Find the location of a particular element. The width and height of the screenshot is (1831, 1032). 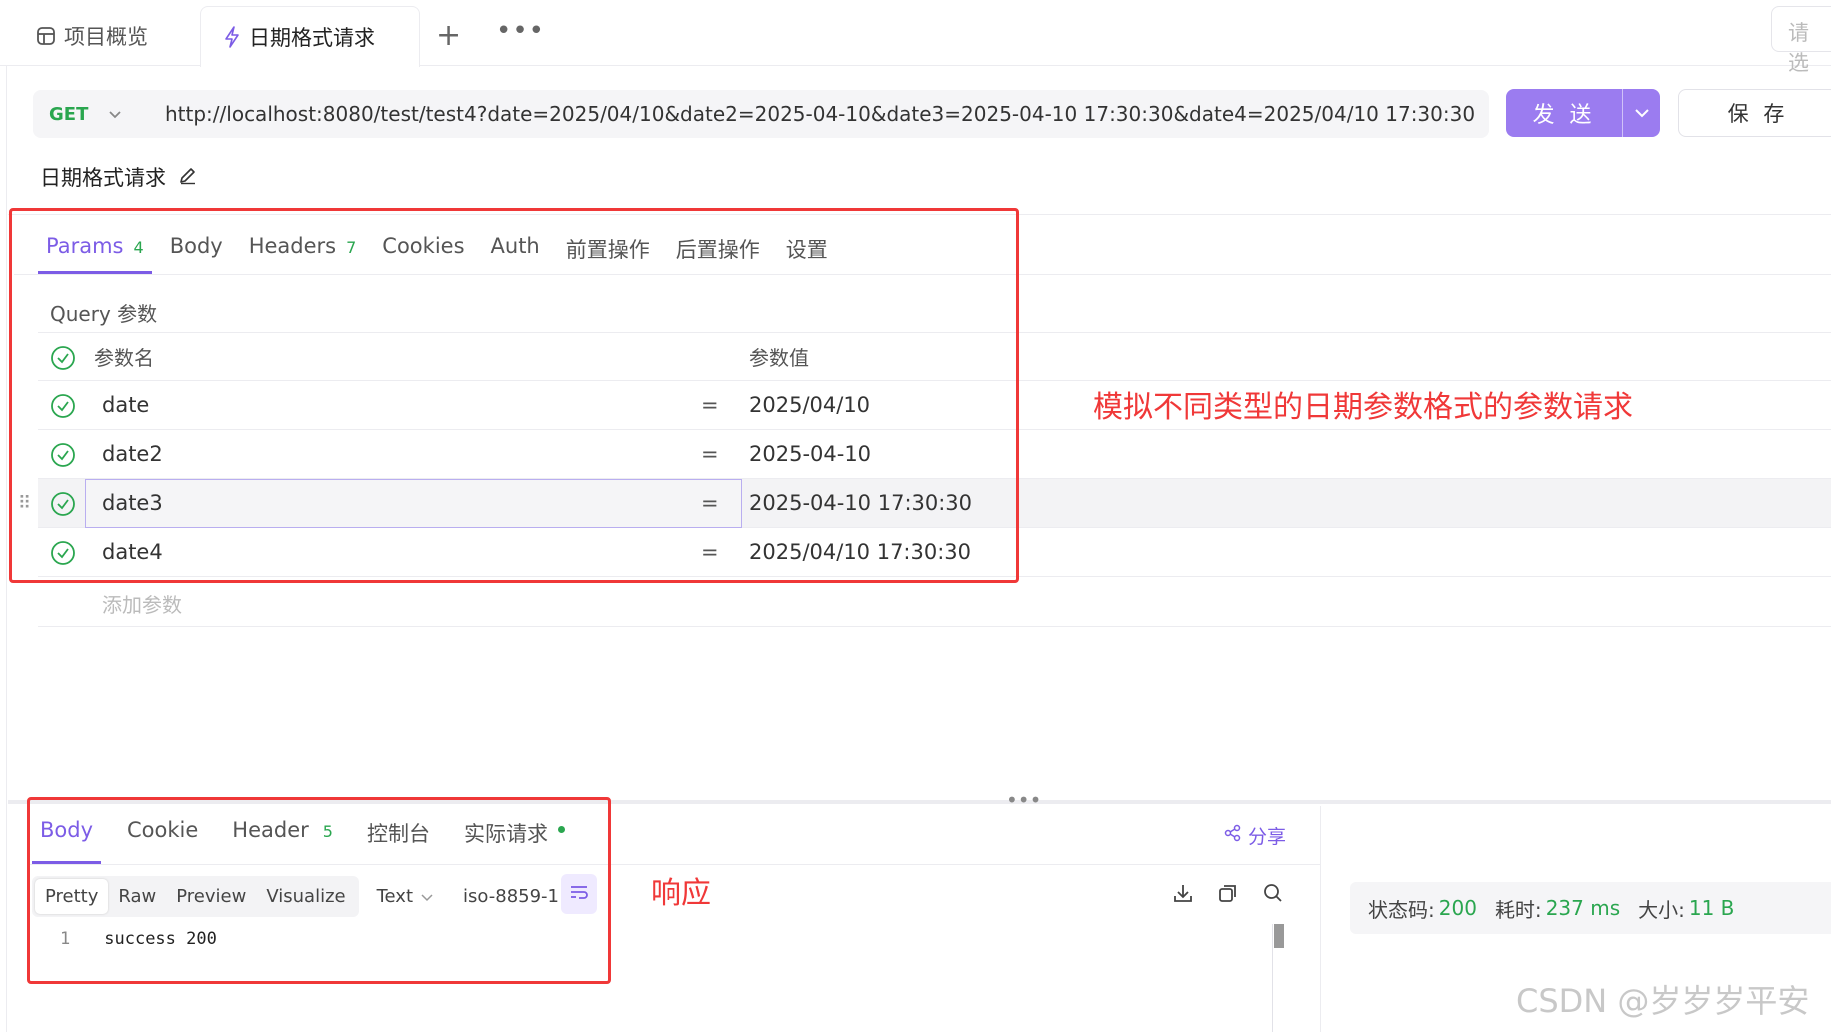

send-button: 发 送 is located at coordinates (1583, 113).